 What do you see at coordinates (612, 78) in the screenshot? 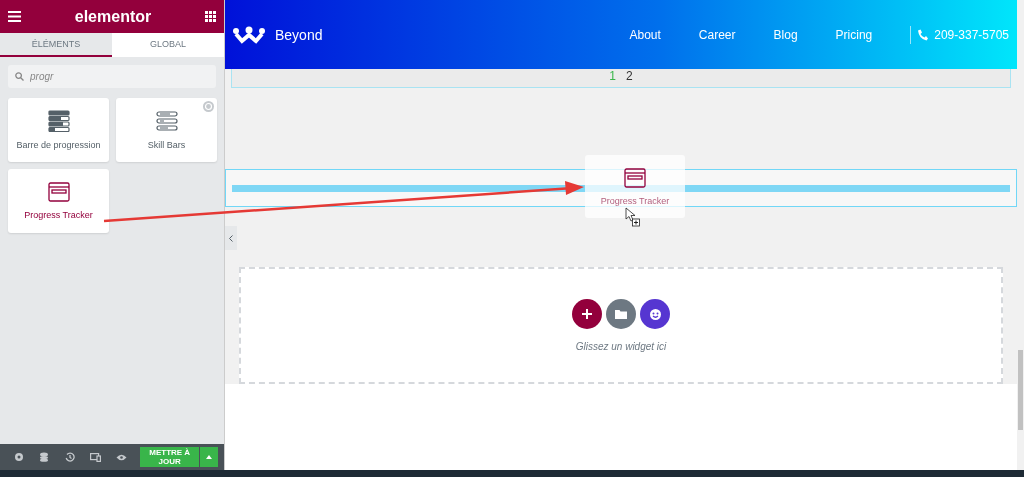
I see `page-number: 1` at bounding box center [612, 78].